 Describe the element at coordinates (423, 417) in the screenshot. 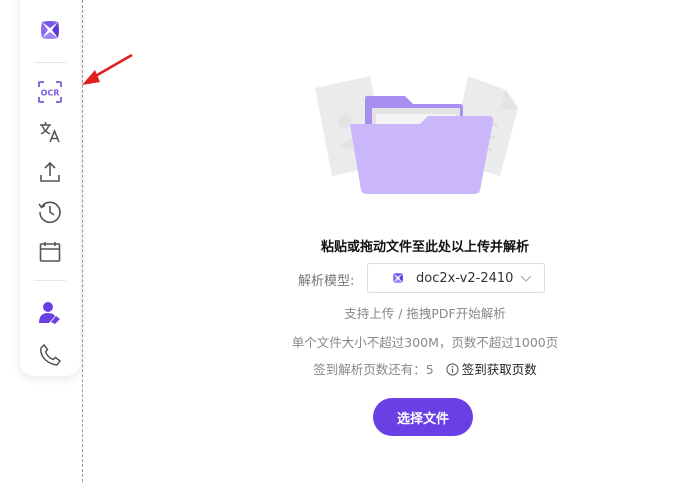

I see `select-file-button: 选择文件` at that location.